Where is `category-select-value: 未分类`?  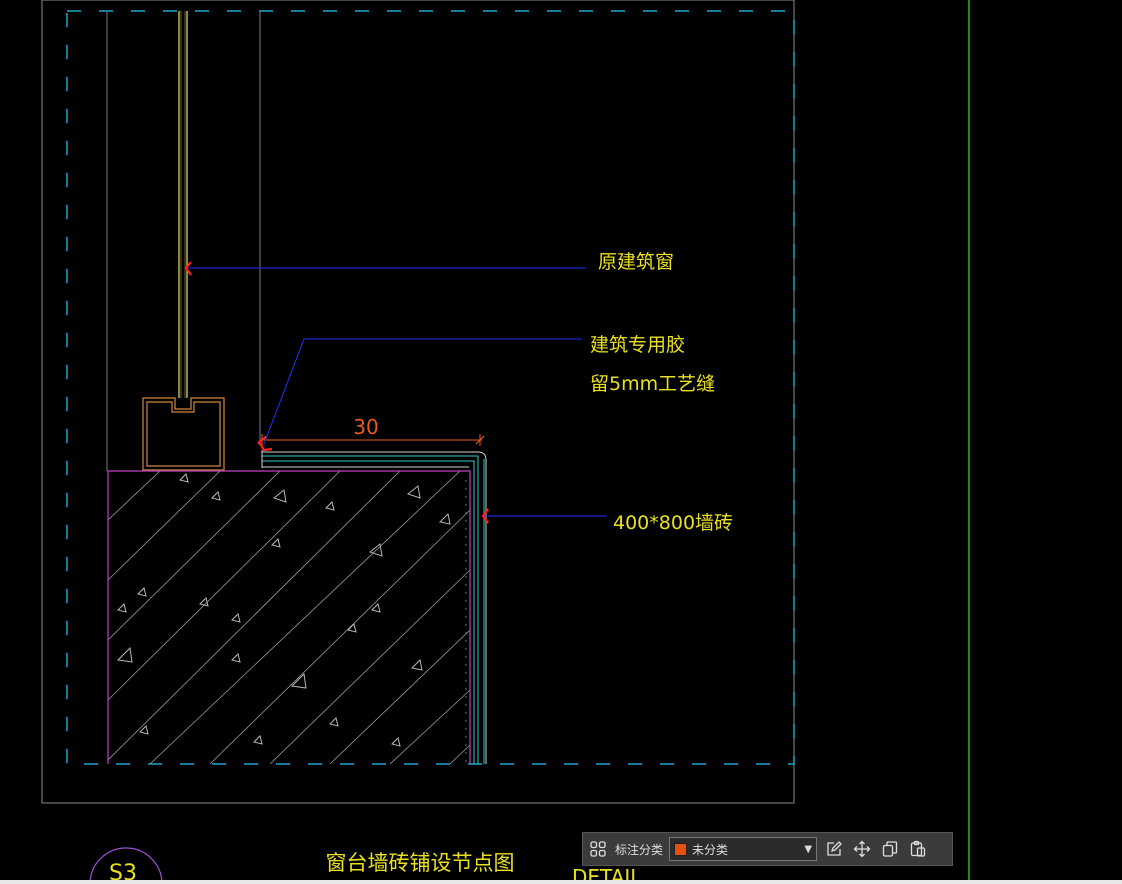 category-select-value: 未分类 is located at coordinates (710, 849).